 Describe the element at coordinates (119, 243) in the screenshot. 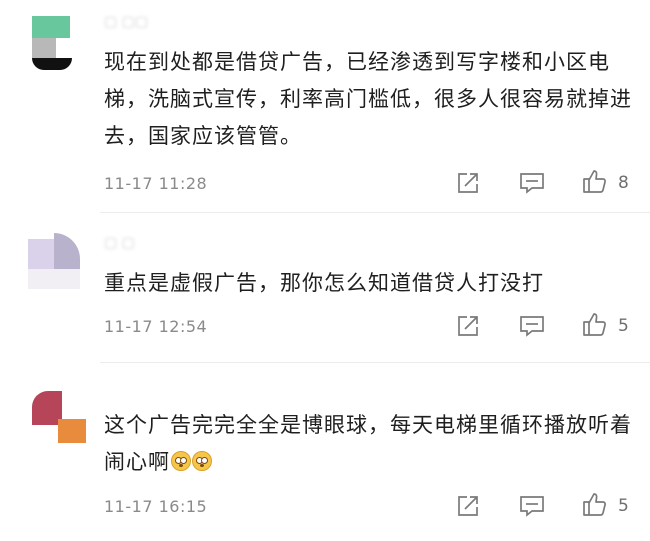

I see `username-blurred: ▢ ▢` at that location.